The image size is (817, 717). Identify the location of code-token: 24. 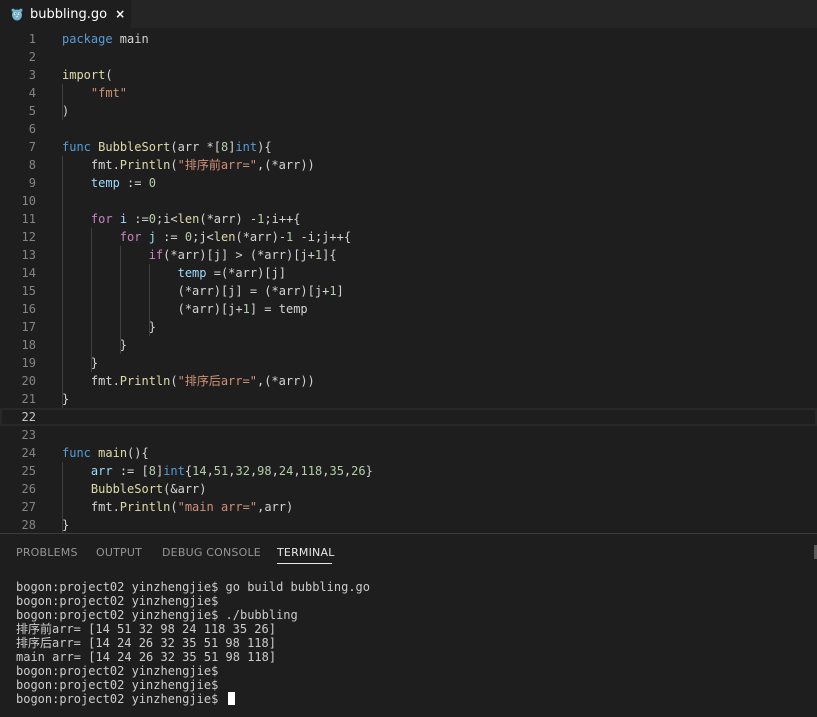
(286, 471).